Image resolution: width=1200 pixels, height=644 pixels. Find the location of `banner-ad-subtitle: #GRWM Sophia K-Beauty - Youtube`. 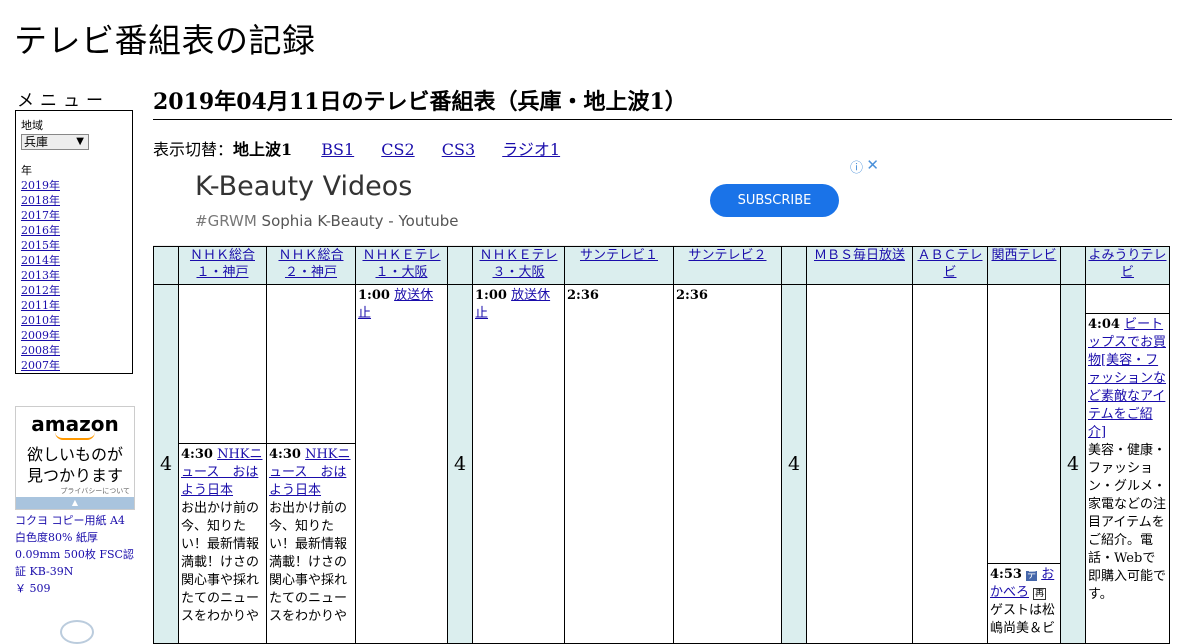

banner-ad-subtitle: #GRWM Sophia K-Beauty - Youtube is located at coordinates (326, 221).